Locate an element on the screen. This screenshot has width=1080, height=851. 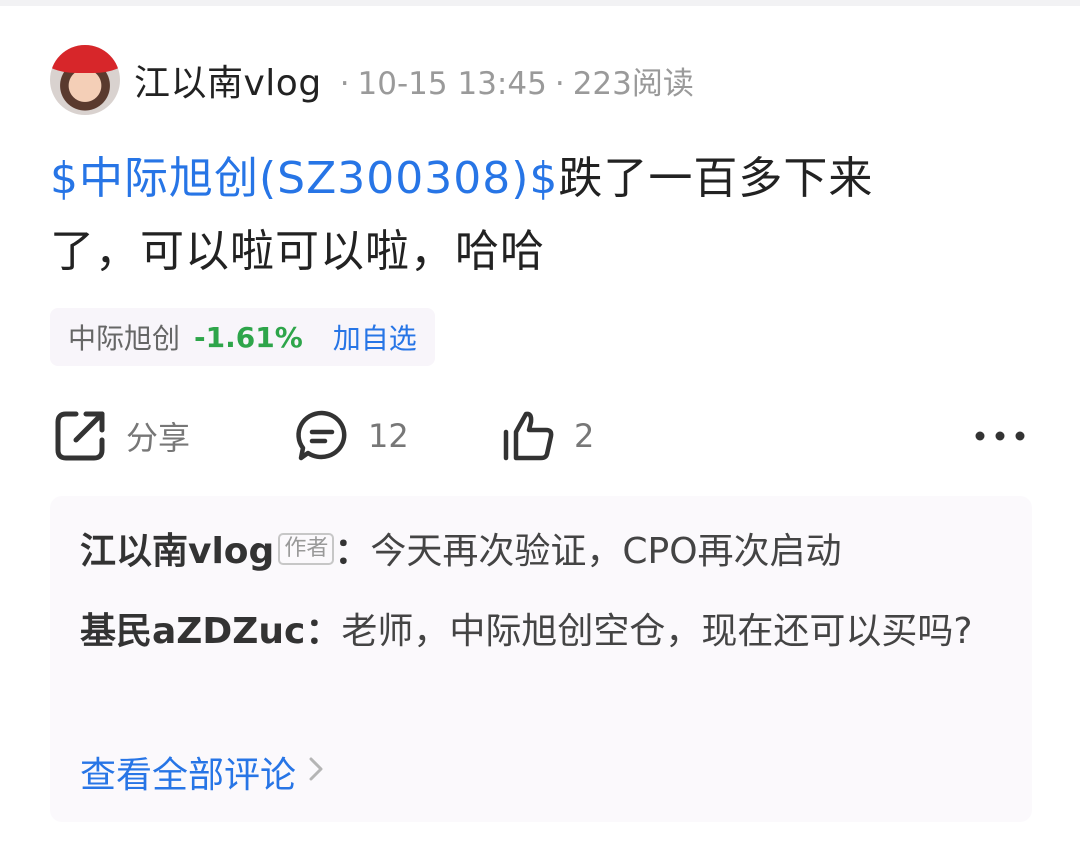
more-dots-icon is located at coordinates (1000, 436).